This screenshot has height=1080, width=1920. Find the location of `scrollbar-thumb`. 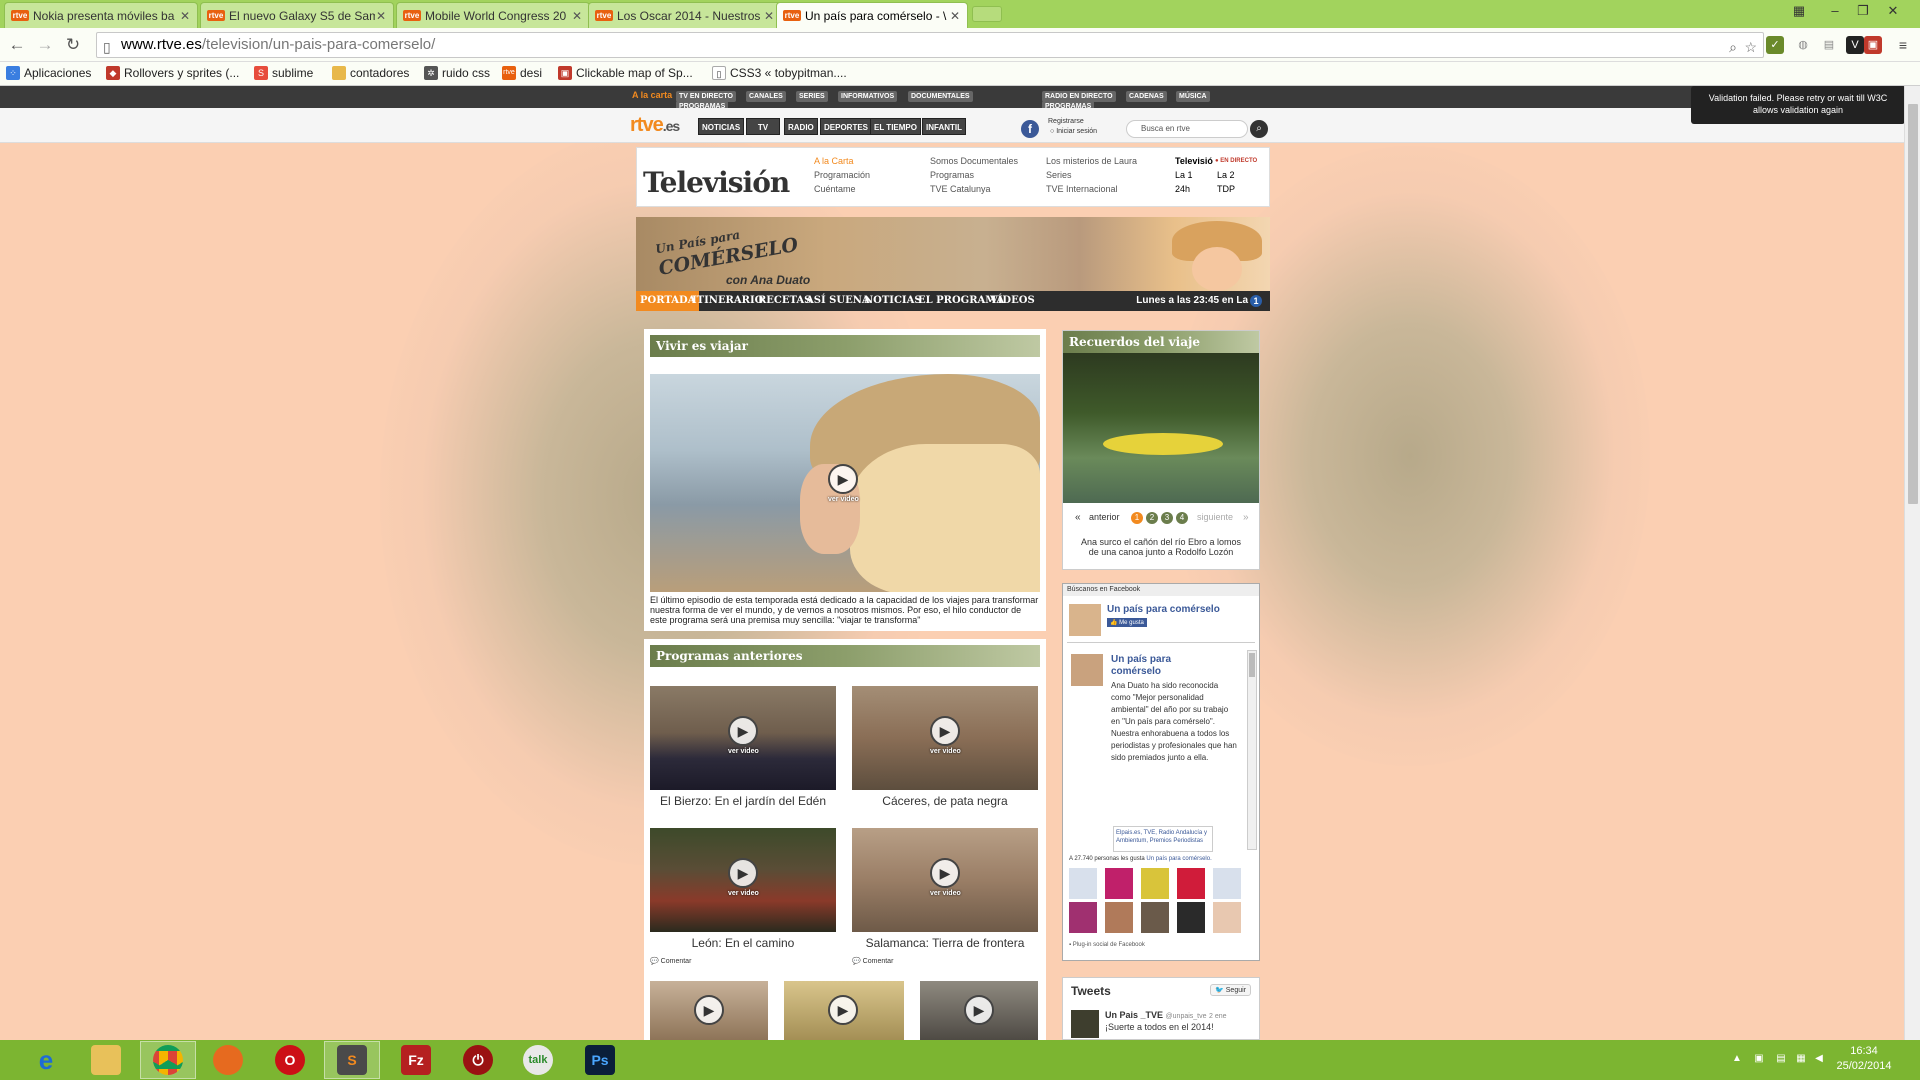

scrollbar-thumb is located at coordinates (1913, 304).